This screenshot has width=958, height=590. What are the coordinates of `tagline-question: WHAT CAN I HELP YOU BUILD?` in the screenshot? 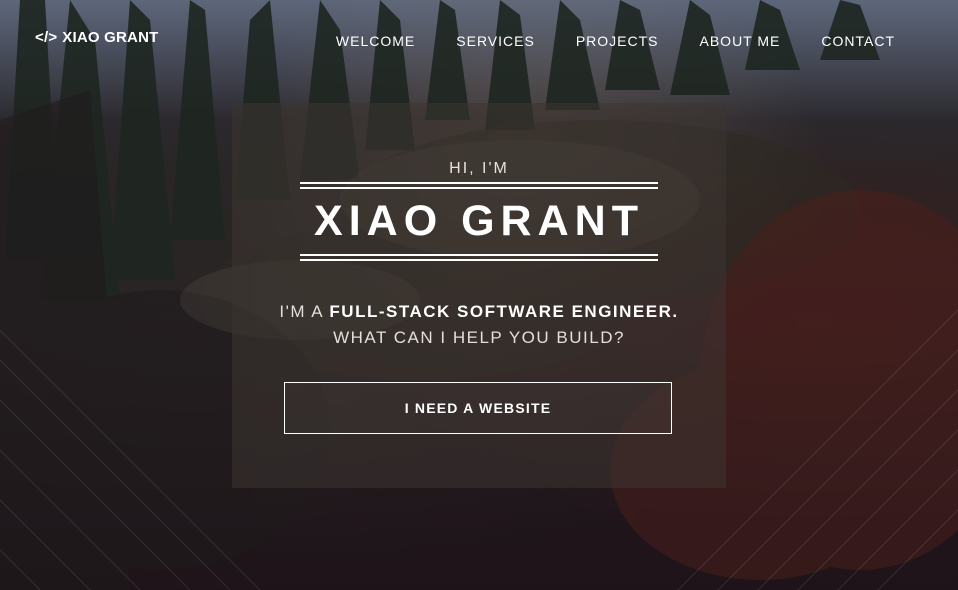 It's located at (479, 337).